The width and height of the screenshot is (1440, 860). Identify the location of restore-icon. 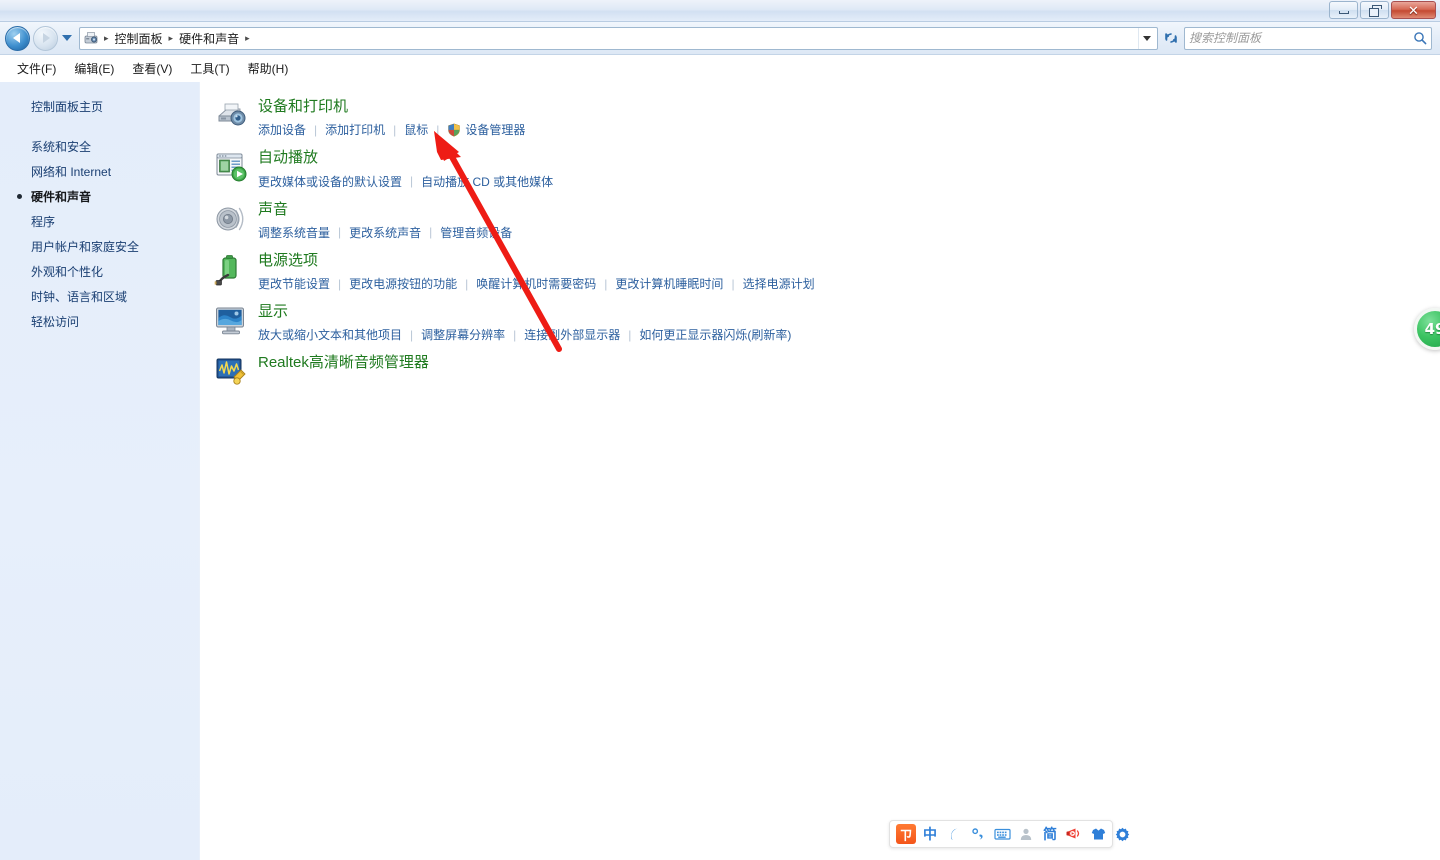
(1375, 11).